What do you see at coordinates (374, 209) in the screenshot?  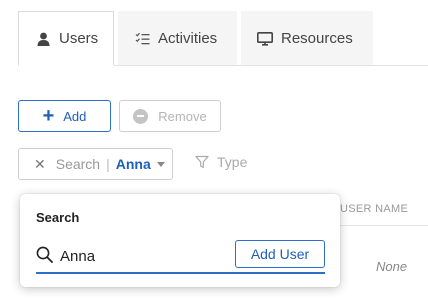 I see `column-header-user-name: USER NAME` at bounding box center [374, 209].